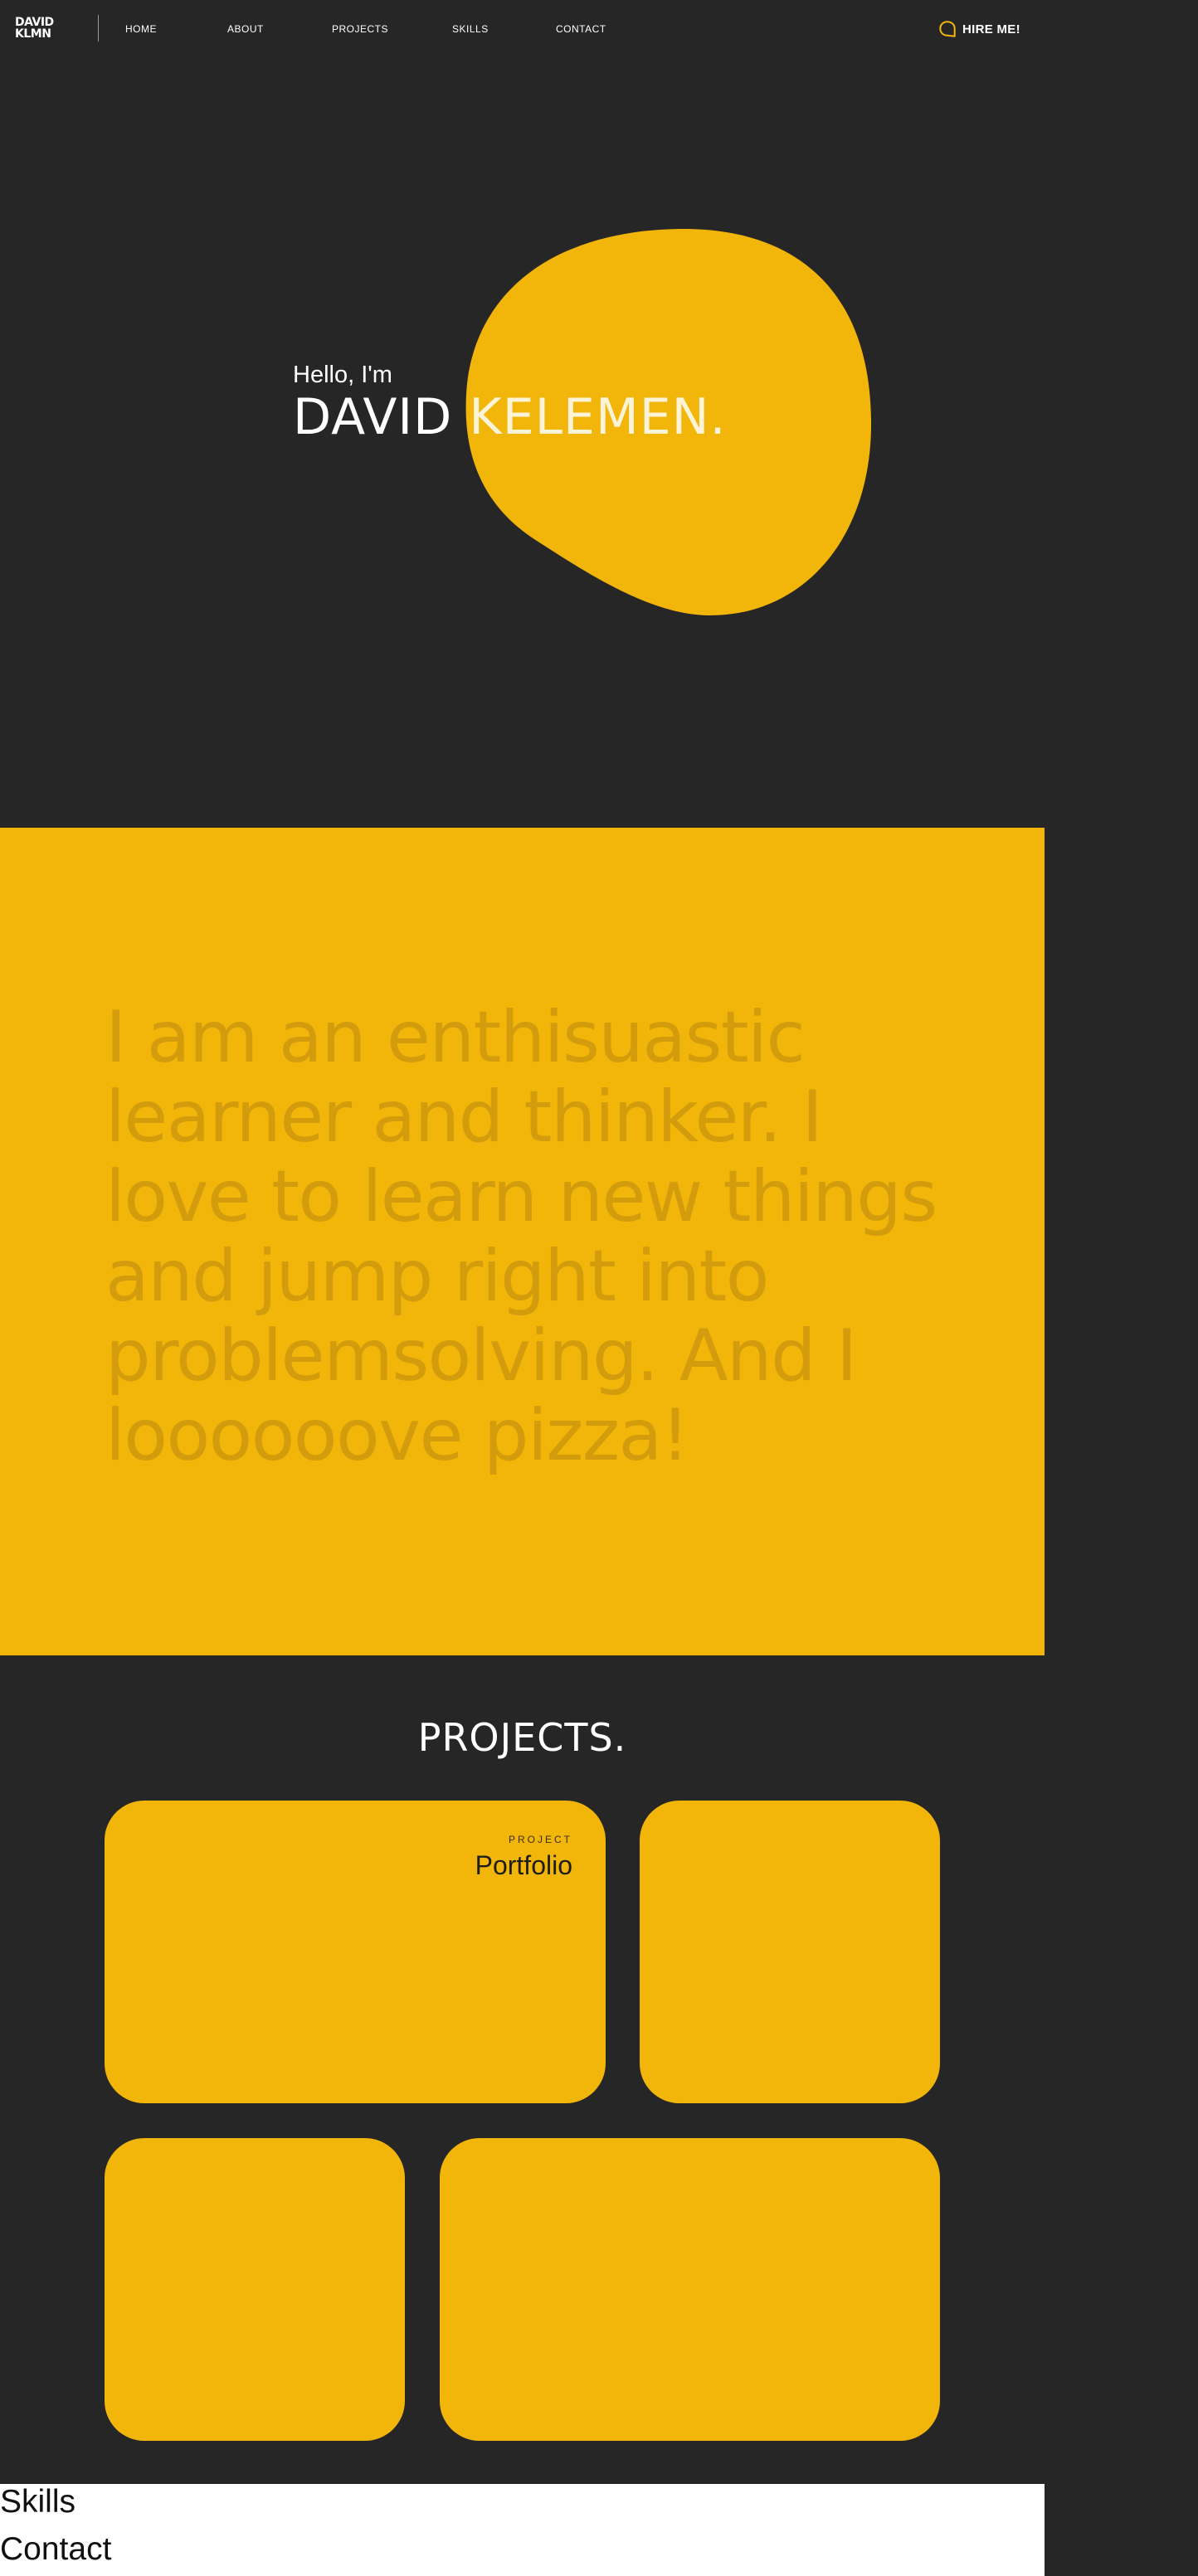 The height and width of the screenshot is (2576, 1198). What do you see at coordinates (581, 29) in the screenshot?
I see `nav-link-contact: CONTACT` at bounding box center [581, 29].